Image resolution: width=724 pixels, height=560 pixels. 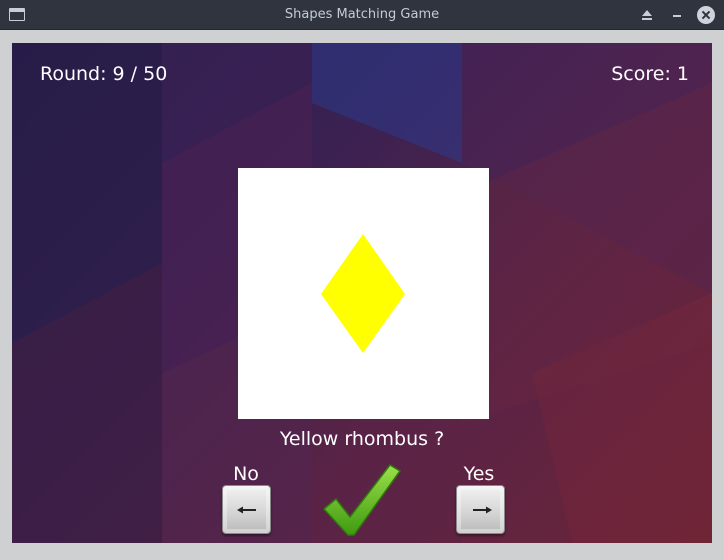 I want to click on right-arrow-icon, so click(x=482, y=510).